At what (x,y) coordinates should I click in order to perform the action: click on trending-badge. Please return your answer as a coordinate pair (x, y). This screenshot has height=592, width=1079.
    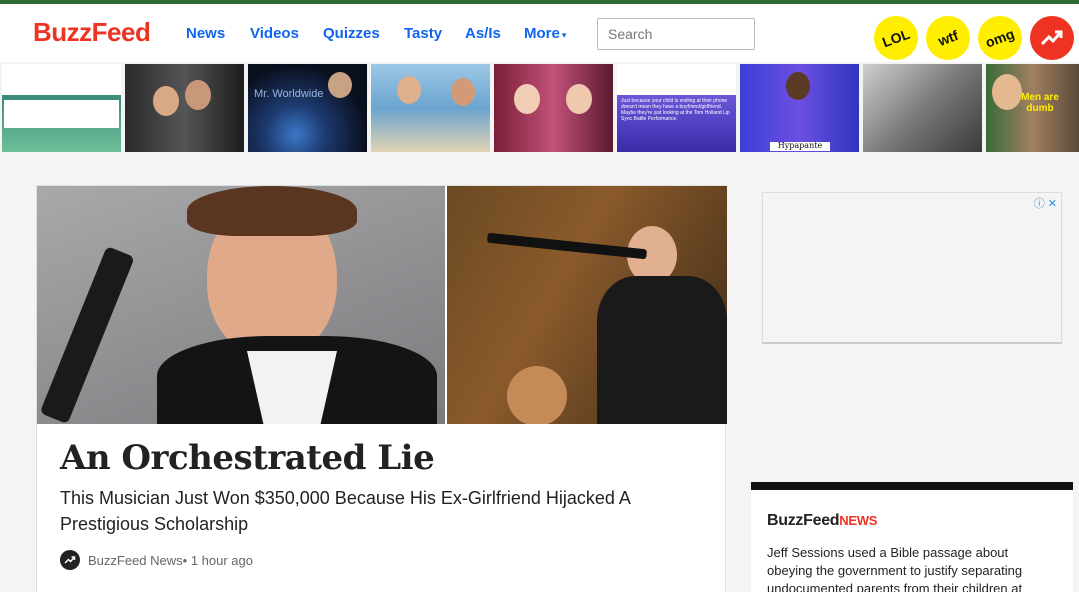
    Looking at the image, I should click on (1052, 38).